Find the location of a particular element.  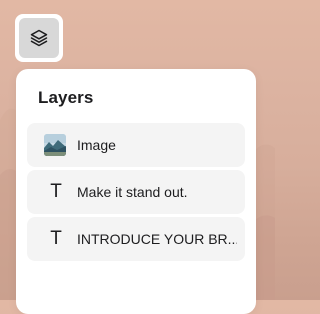

layer-label: Image is located at coordinates (96, 145).